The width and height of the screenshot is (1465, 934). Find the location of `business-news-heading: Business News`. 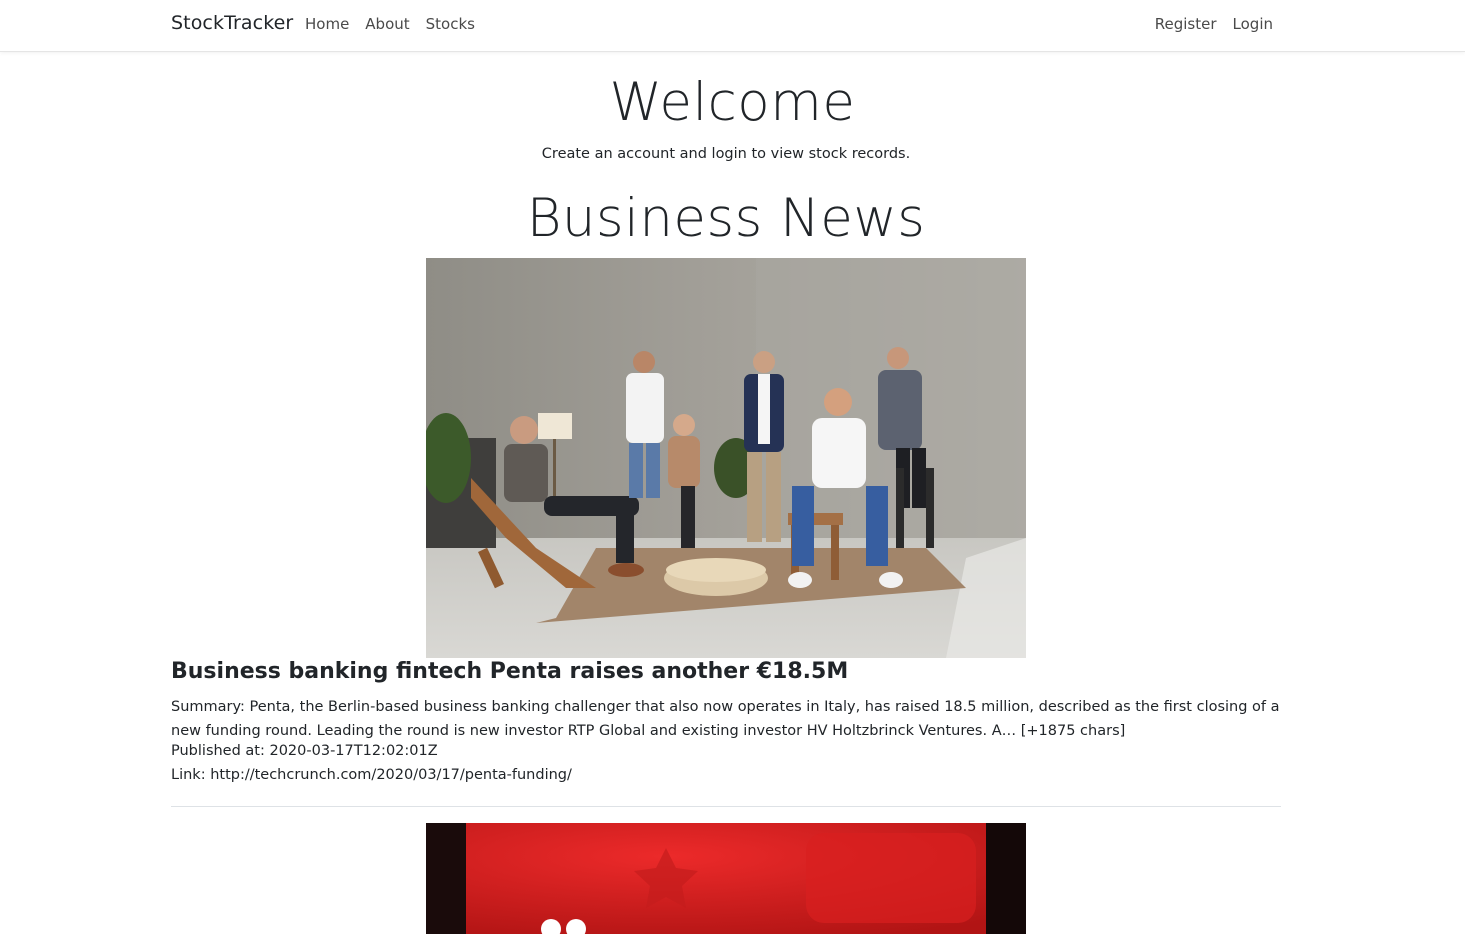

business-news-heading: Business News is located at coordinates (726, 218).